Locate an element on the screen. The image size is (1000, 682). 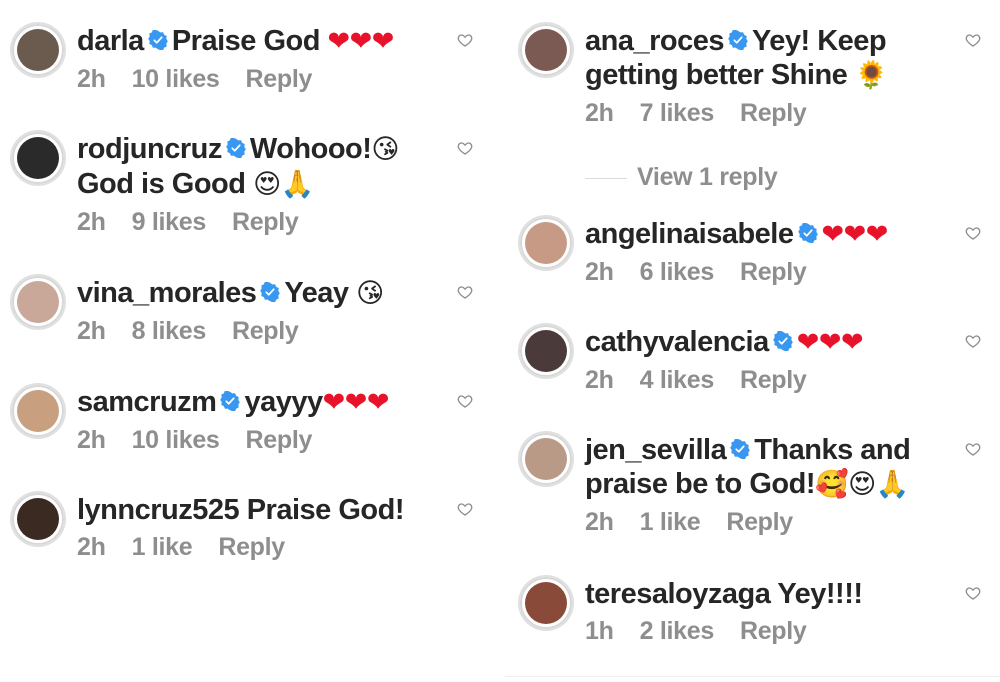
comment-likes: 7 likes is located at coordinates (677, 113).